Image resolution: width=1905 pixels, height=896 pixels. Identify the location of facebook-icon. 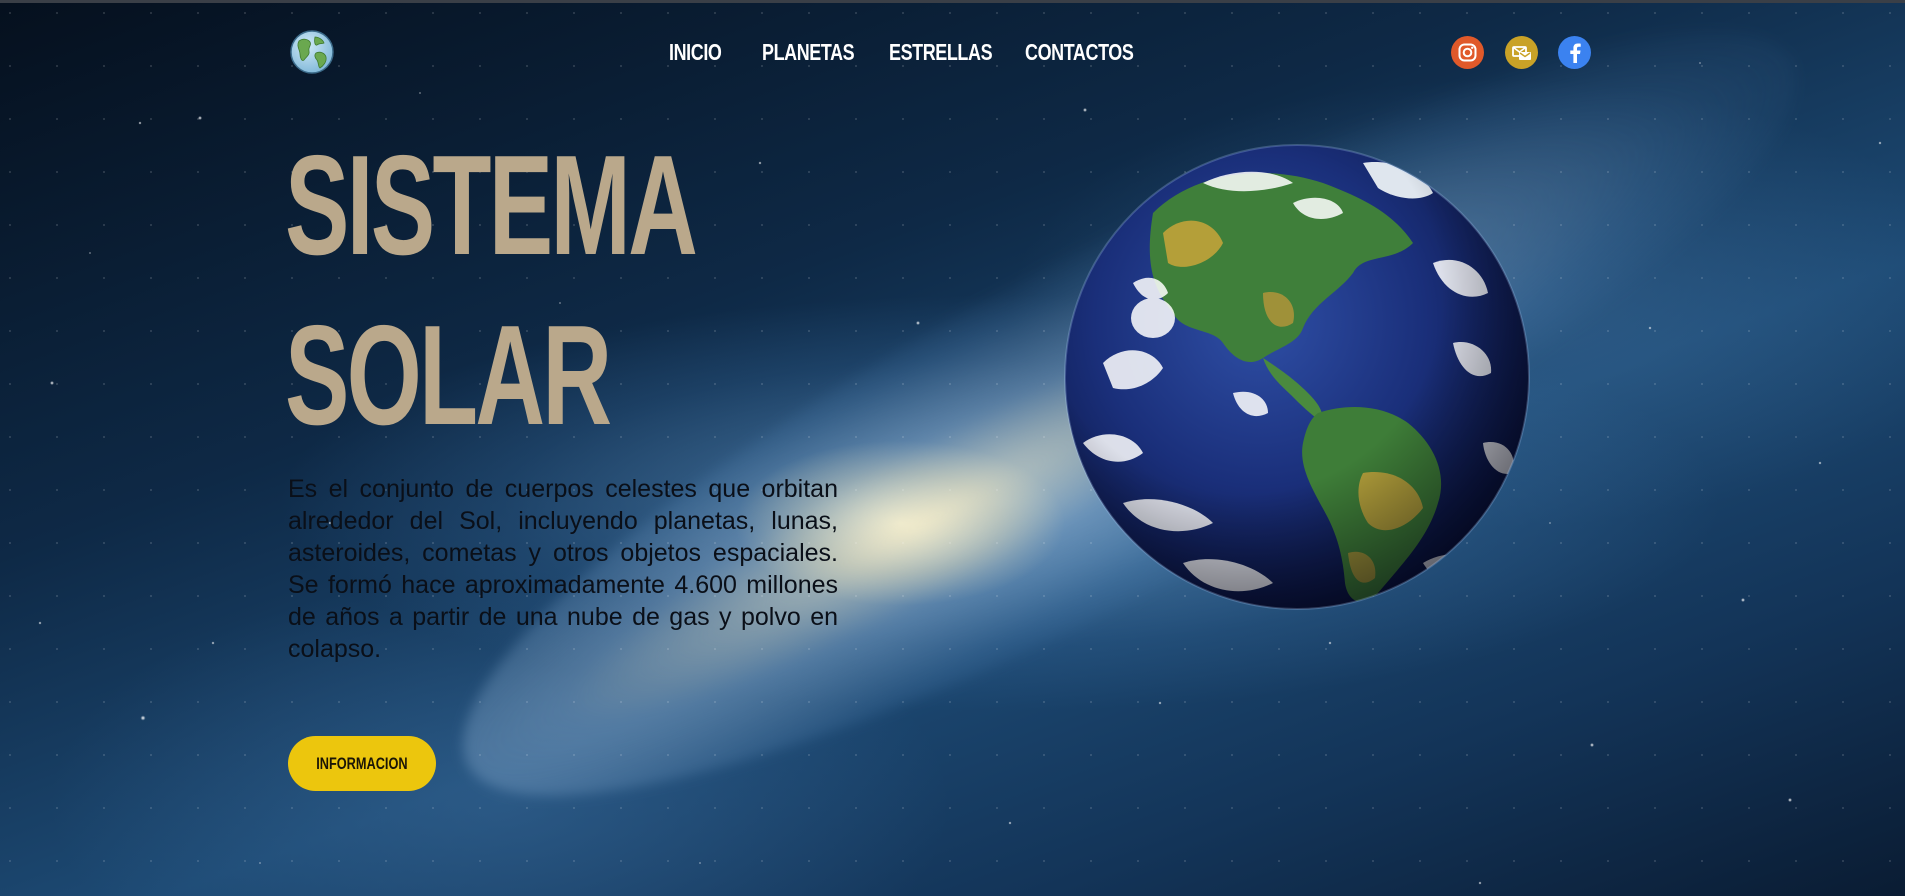
(1575, 53).